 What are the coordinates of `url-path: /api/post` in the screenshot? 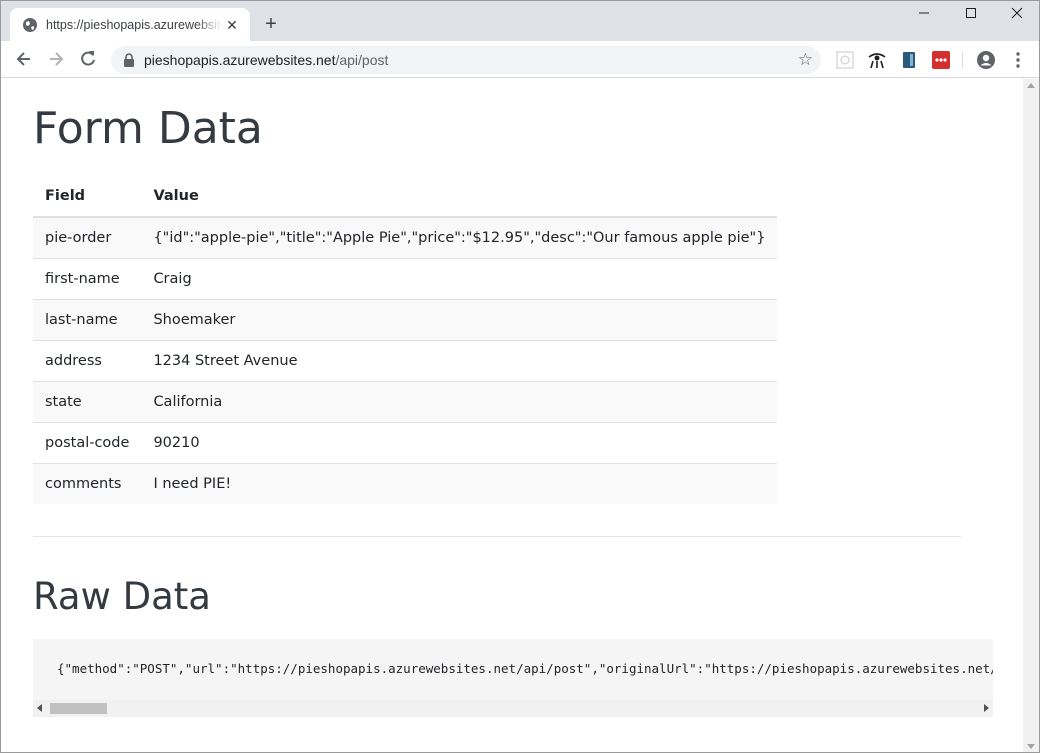 It's located at (362, 60).